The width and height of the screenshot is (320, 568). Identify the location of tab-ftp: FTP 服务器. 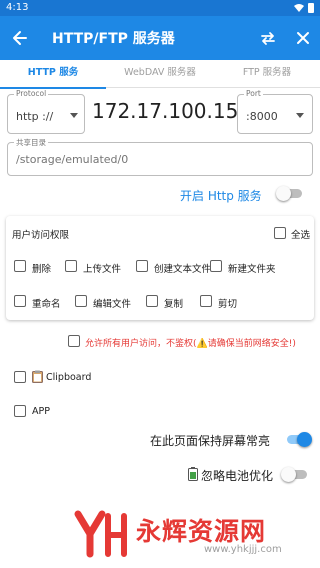
(267, 74).